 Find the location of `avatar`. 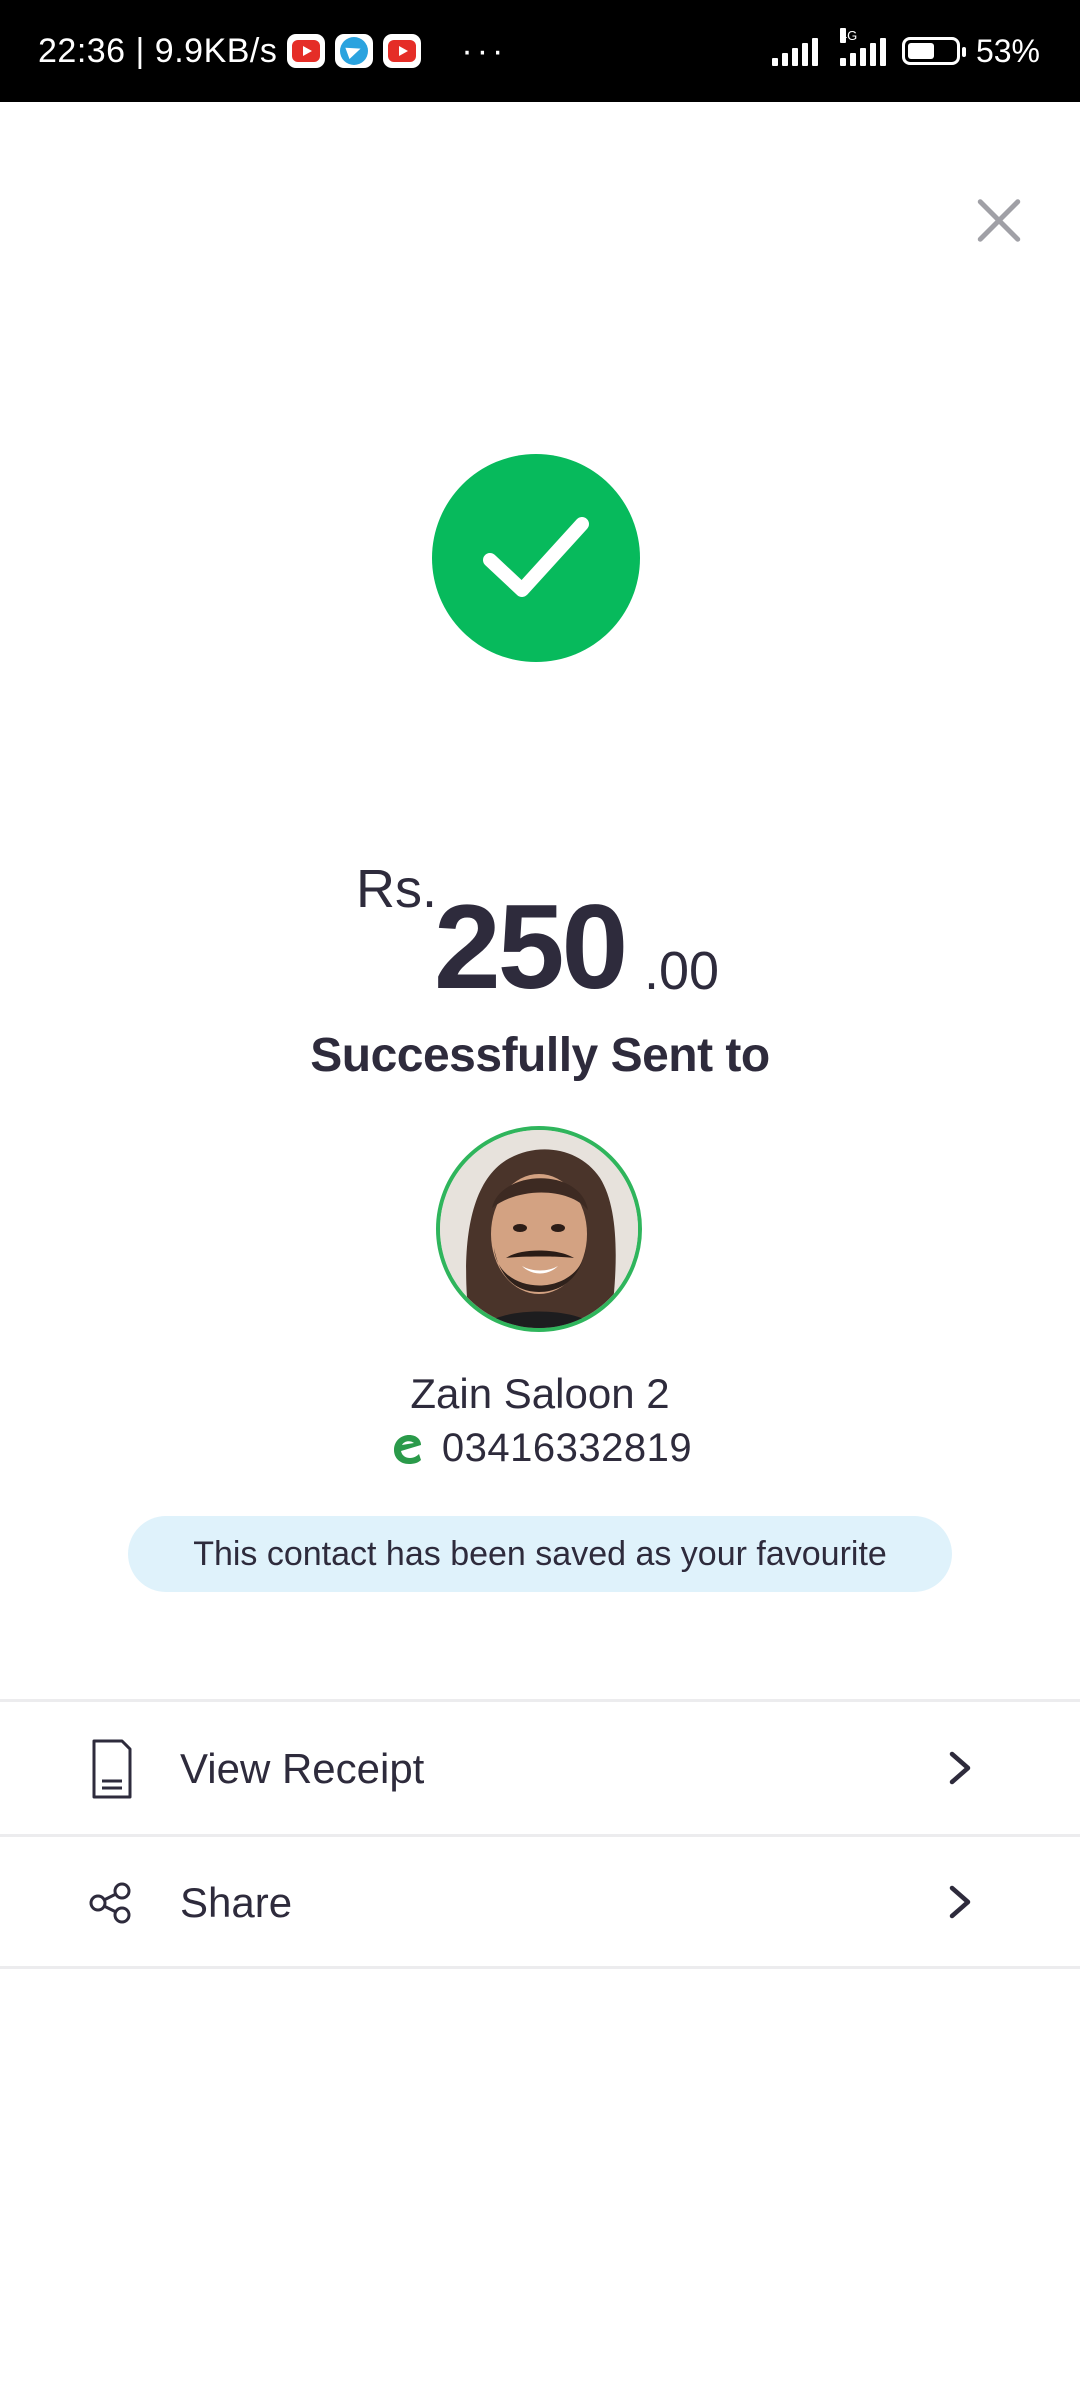

avatar is located at coordinates (539, 1229).